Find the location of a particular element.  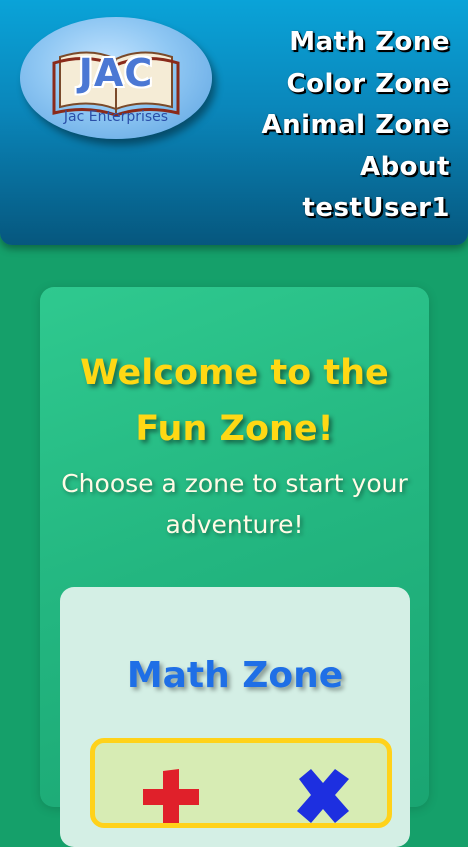

nav-link-animal-zone: Animal Zone is located at coordinates (355, 126).